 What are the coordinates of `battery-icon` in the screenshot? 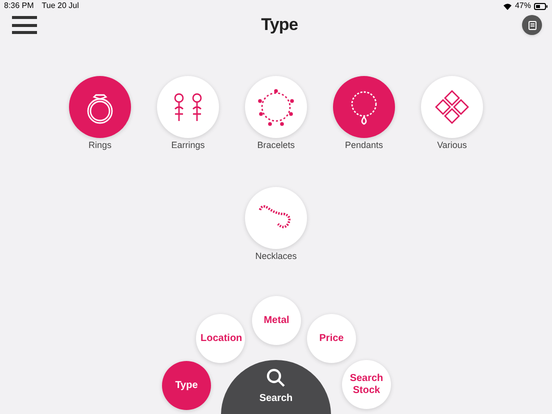 It's located at (541, 6).